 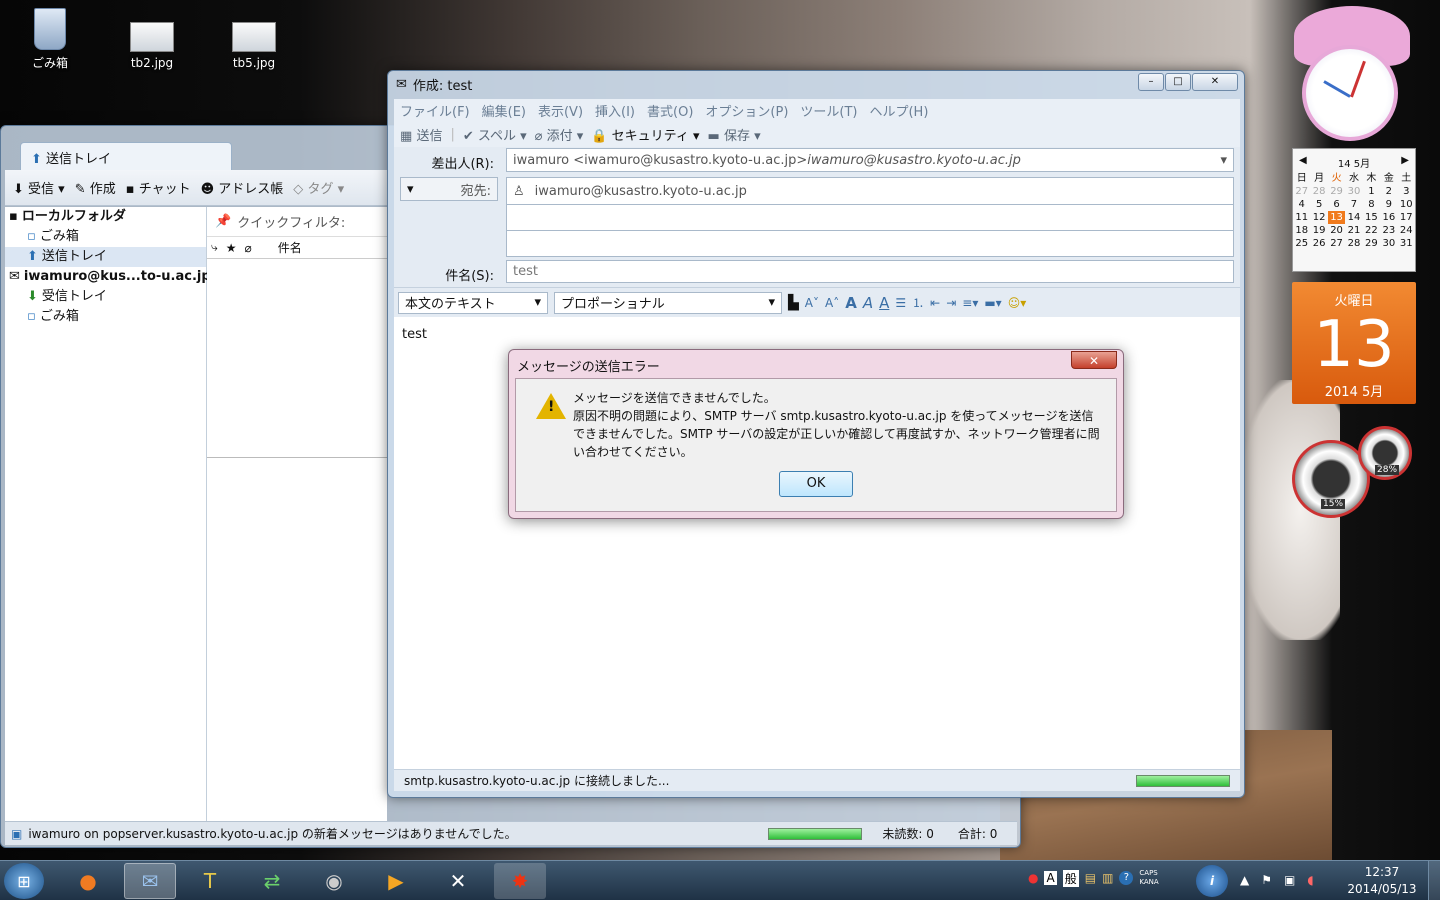 What do you see at coordinates (1303, 162) in the screenshot?
I see `prev-month-icon: ◀` at bounding box center [1303, 162].